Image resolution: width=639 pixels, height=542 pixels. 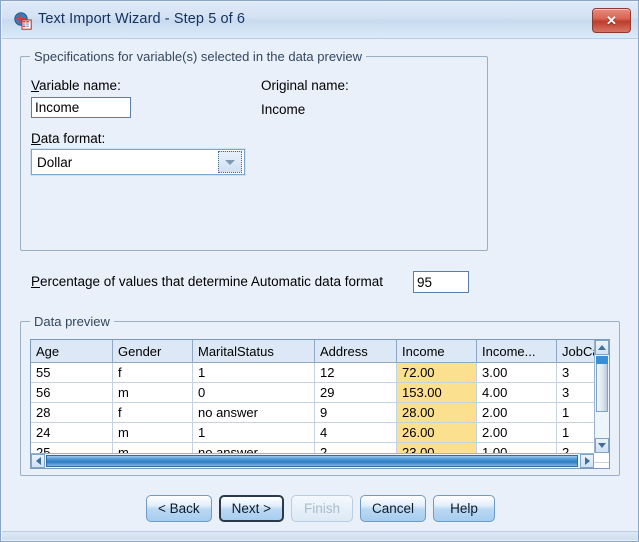 What do you see at coordinates (355, 372) in the screenshot?
I see `table-cell: 12` at bounding box center [355, 372].